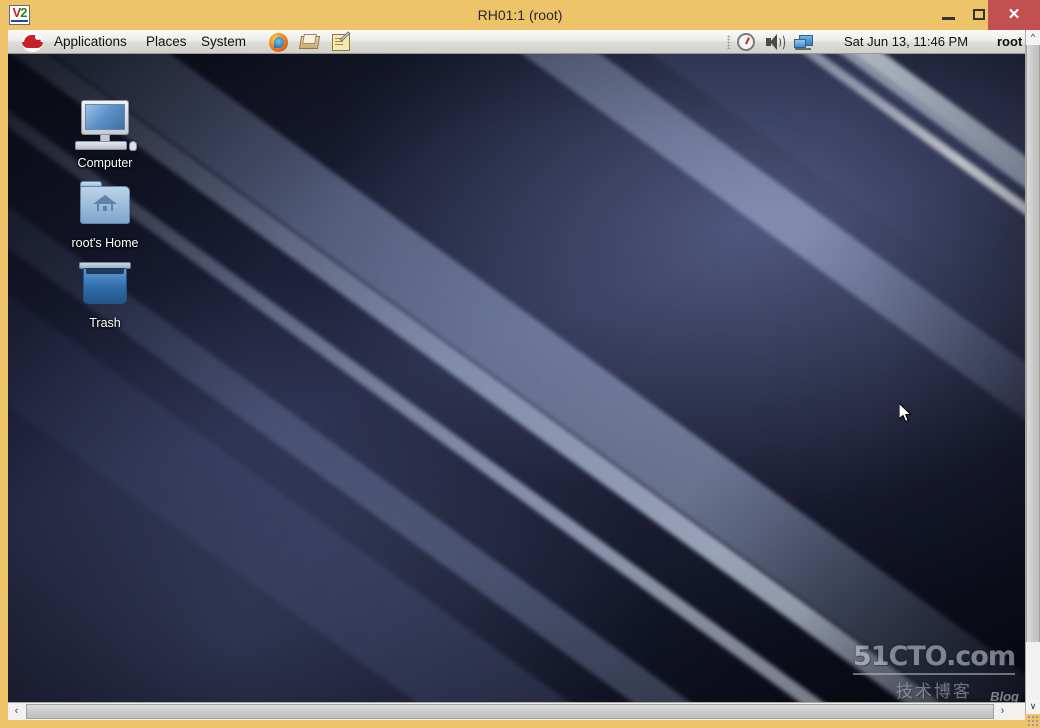 This screenshot has width=1040, height=728. Describe the element at coordinates (949, 15) in the screenshot. I see `minimize-button` at that location.